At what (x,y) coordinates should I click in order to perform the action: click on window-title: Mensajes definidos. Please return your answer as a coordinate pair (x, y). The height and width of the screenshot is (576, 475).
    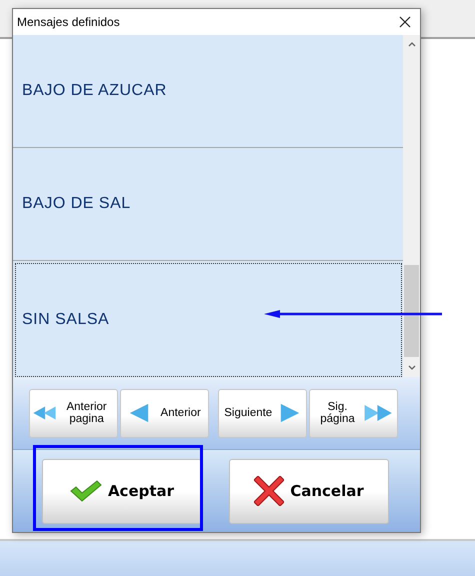
    Looking at the image, I should click on (68, 22).